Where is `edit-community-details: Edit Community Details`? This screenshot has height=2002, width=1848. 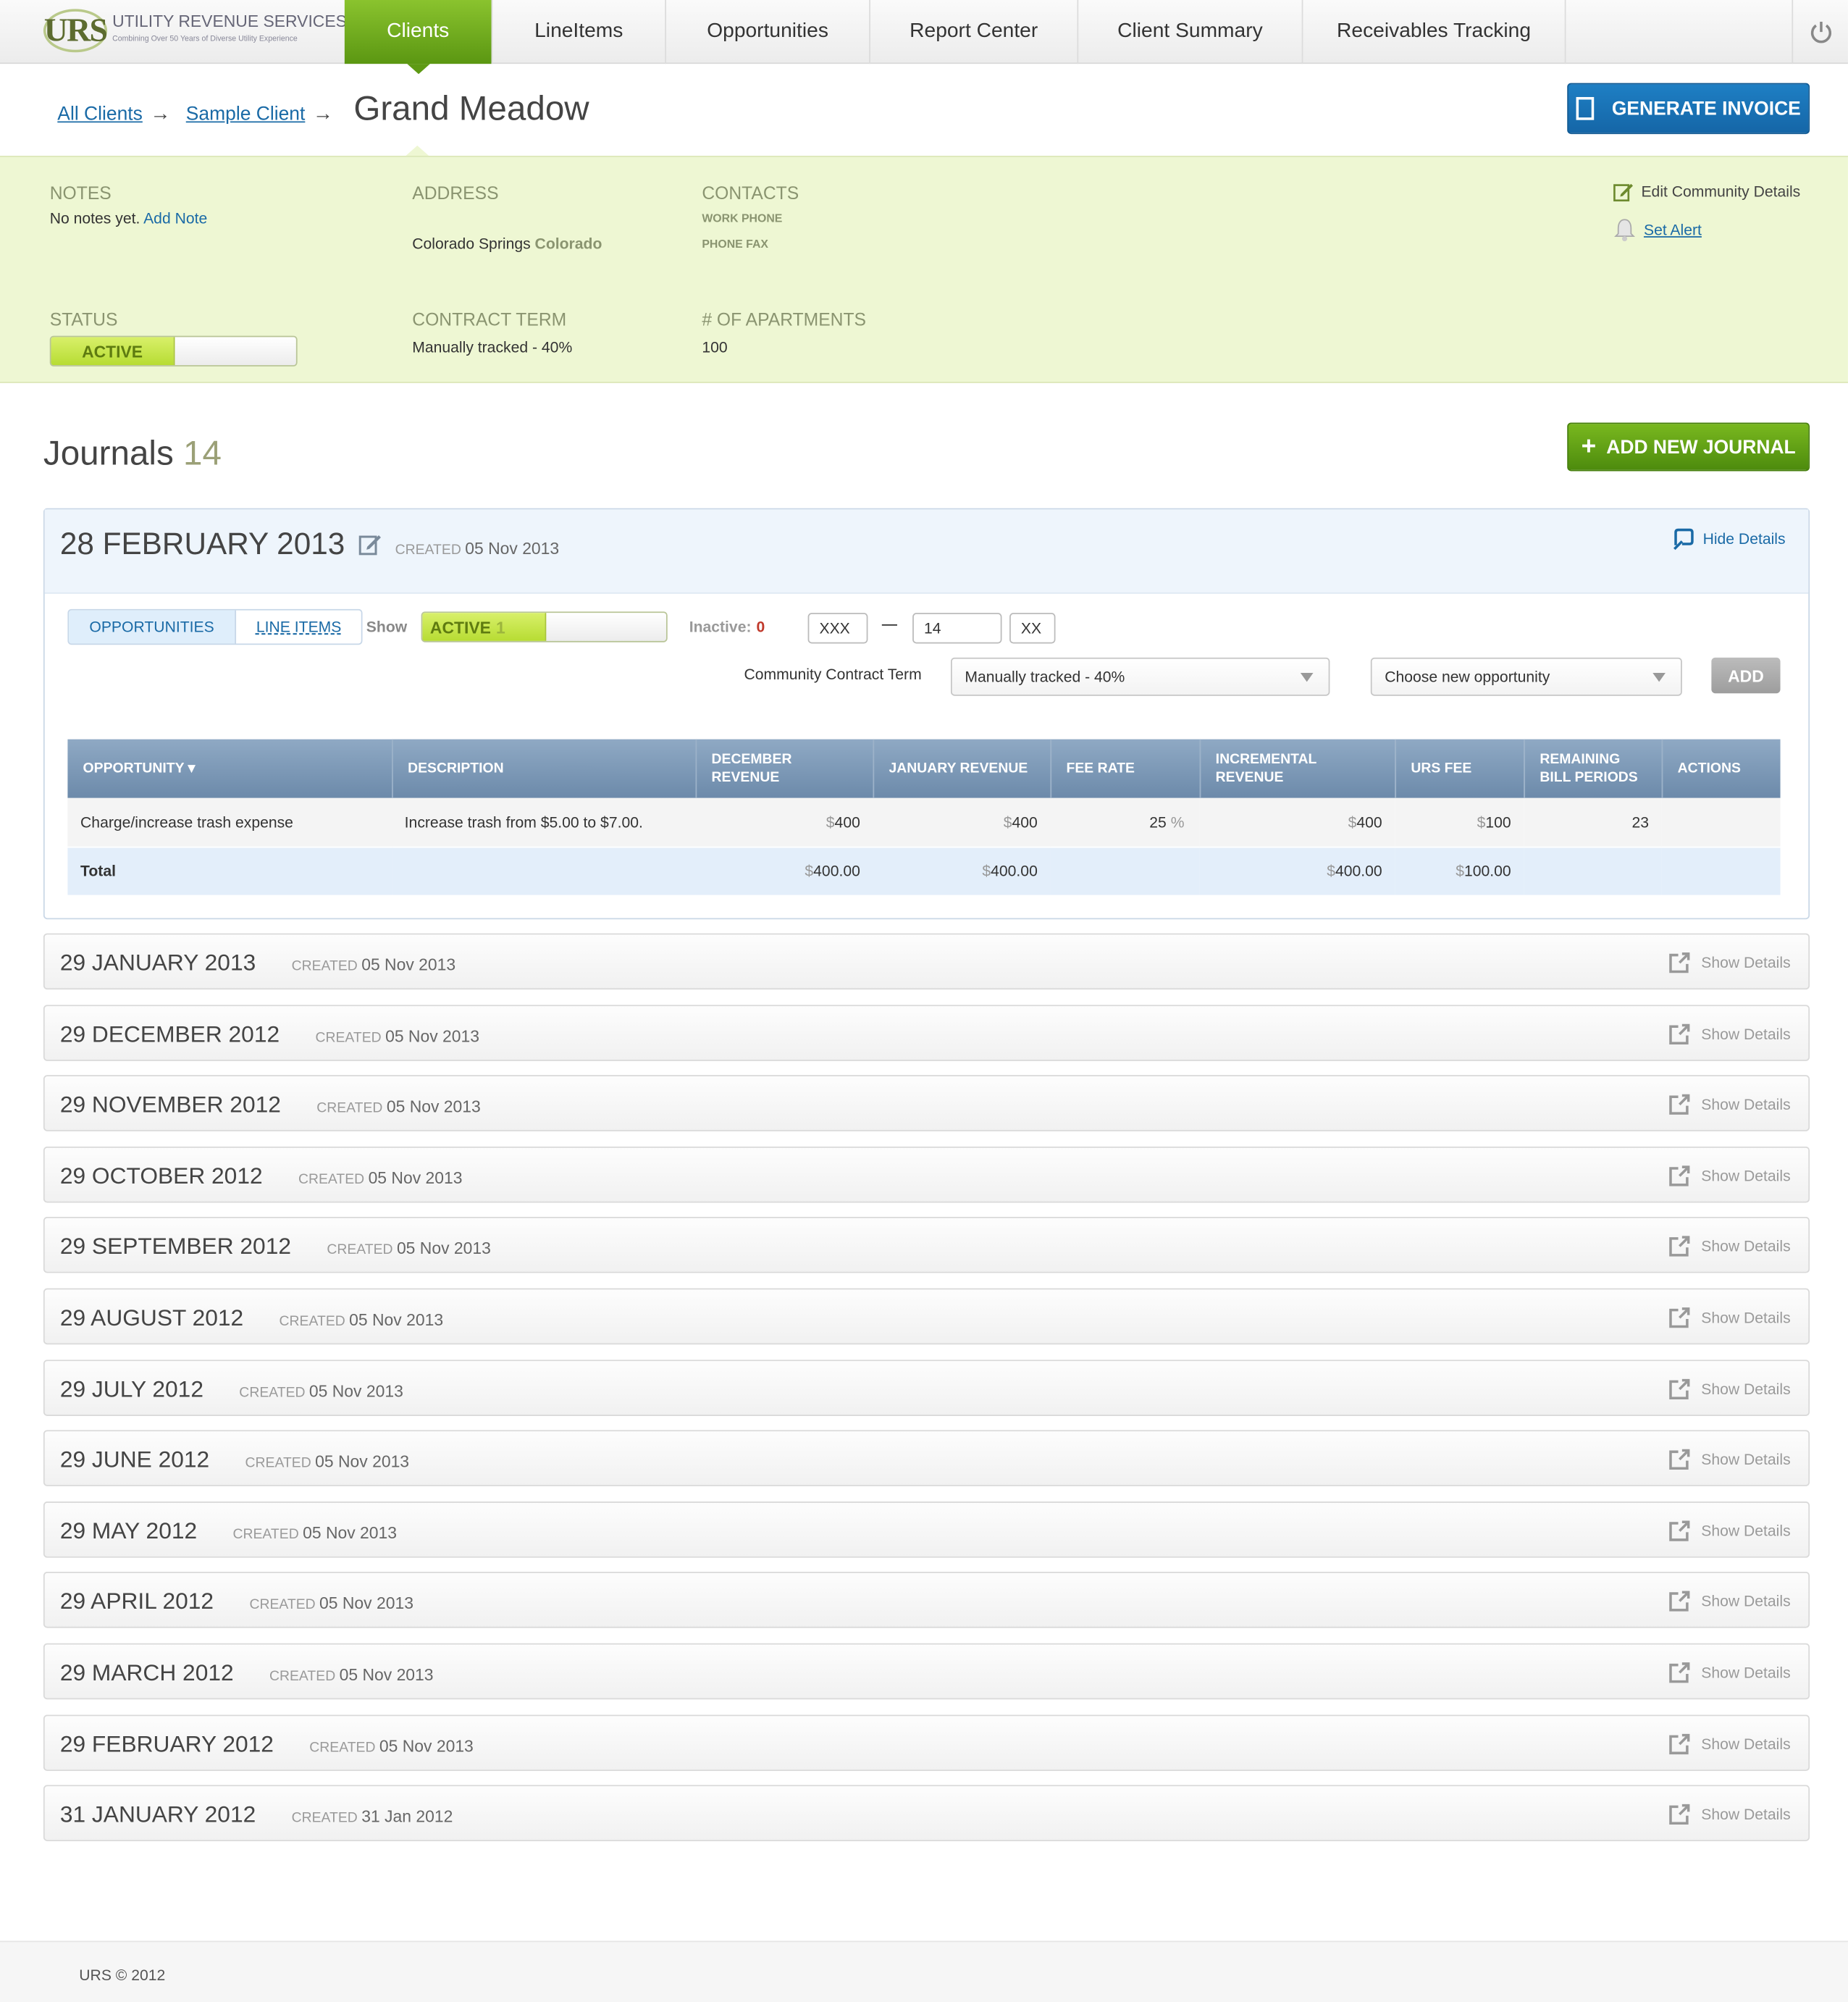
edit-community-details: Edit Community Details is located at coordinates (1706, 192).